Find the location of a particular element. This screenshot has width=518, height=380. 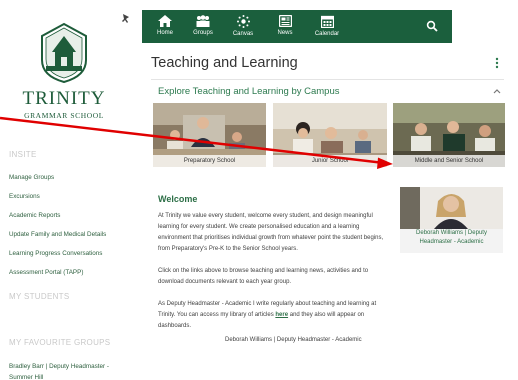

campus-tile-junior: Junior School is located at coordinates (330, 135).